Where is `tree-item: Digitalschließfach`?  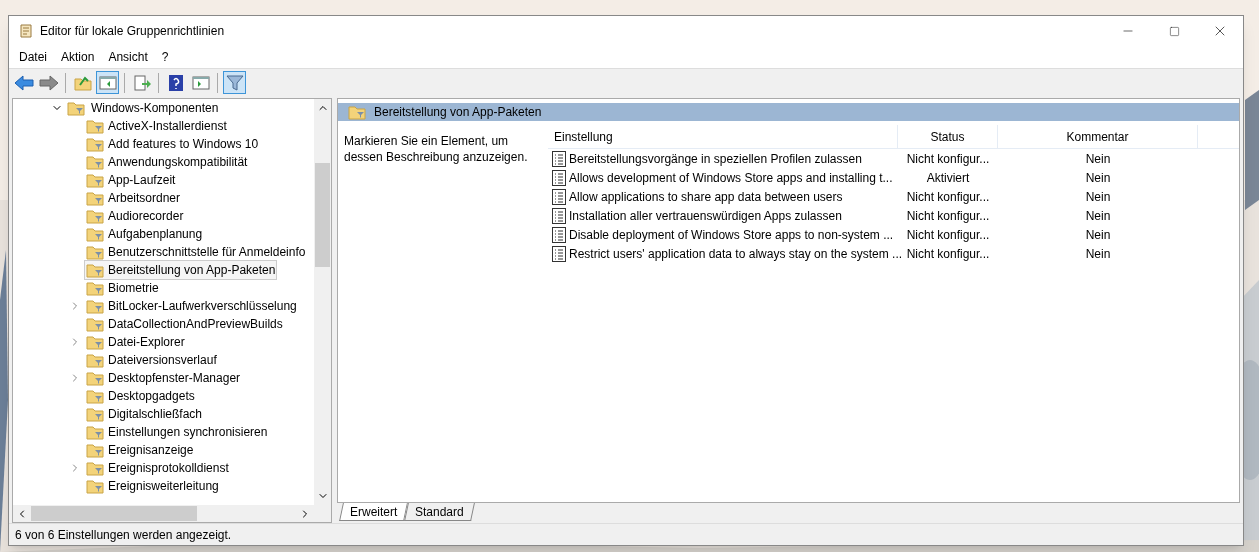
tree-item: Digitalschließfach is located at coordinates (144, 414).